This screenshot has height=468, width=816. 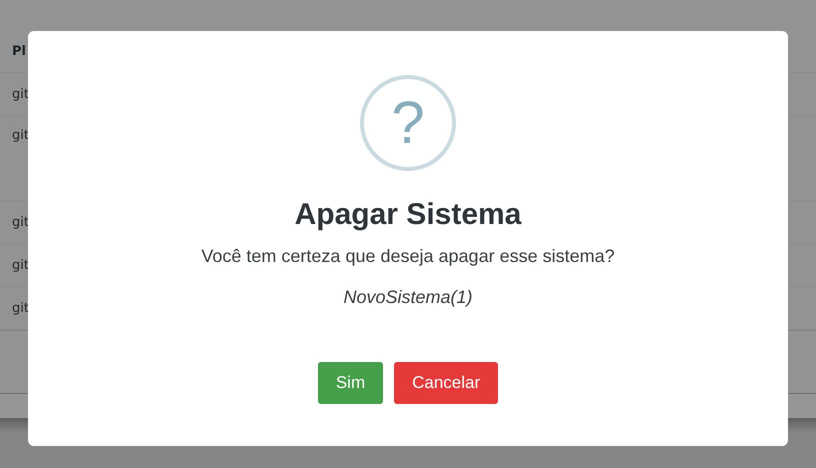 I want to click on confirm-button: Sim, so click(x=351, y=383).